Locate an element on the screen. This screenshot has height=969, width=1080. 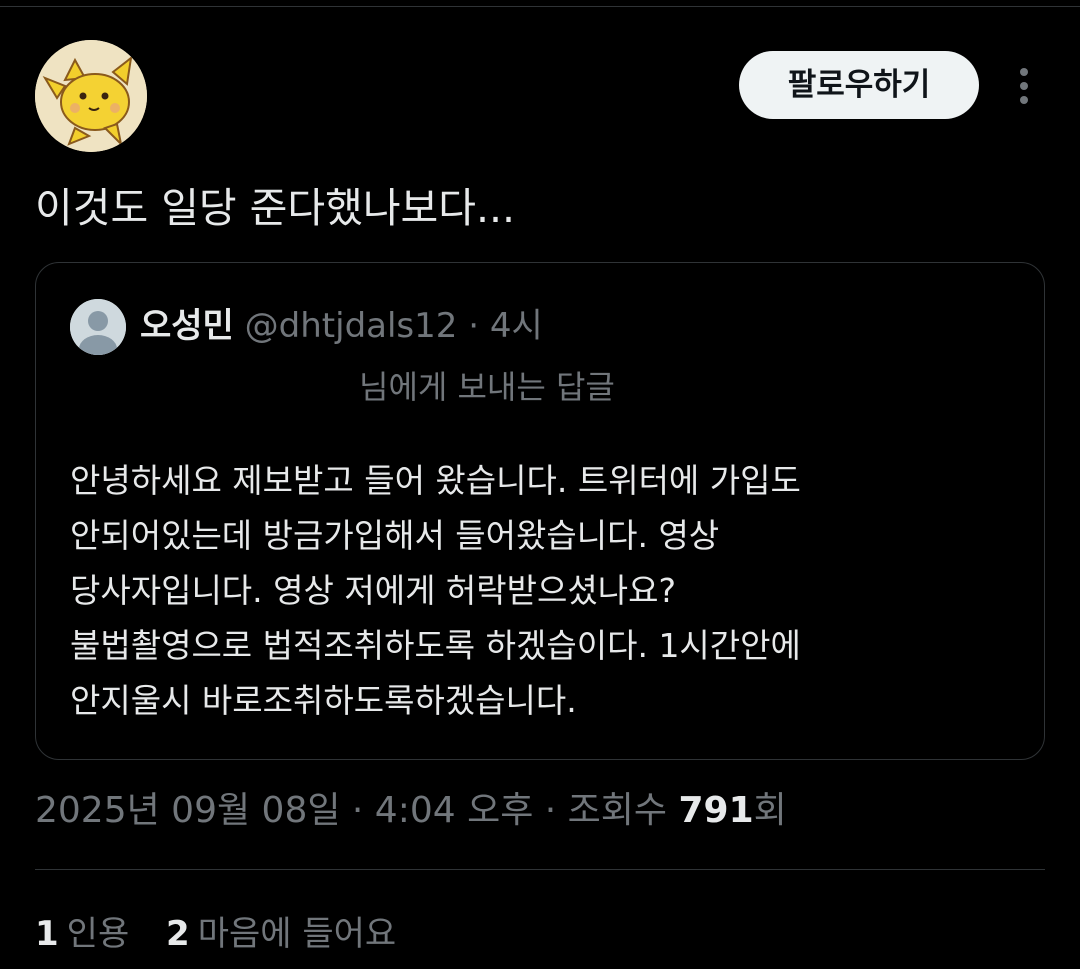
views-count: 791 is located at coordinates (716, 810).